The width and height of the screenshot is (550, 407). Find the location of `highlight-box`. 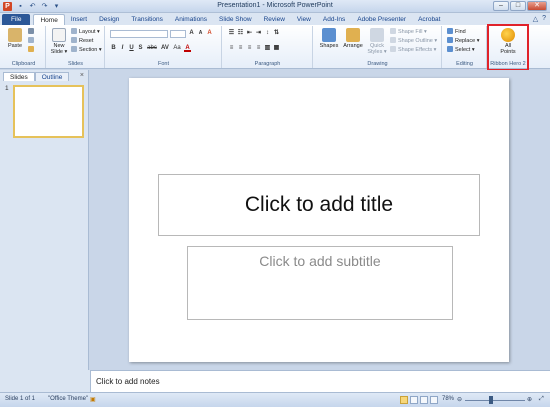

highlight-box is located at coordinates (508, 47).